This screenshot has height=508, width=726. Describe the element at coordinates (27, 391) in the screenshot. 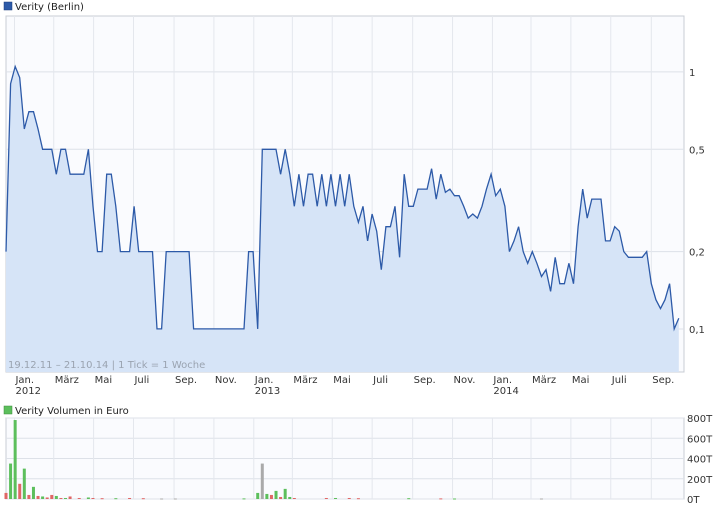

I see `x-tick-year-label: 2012` at that location.